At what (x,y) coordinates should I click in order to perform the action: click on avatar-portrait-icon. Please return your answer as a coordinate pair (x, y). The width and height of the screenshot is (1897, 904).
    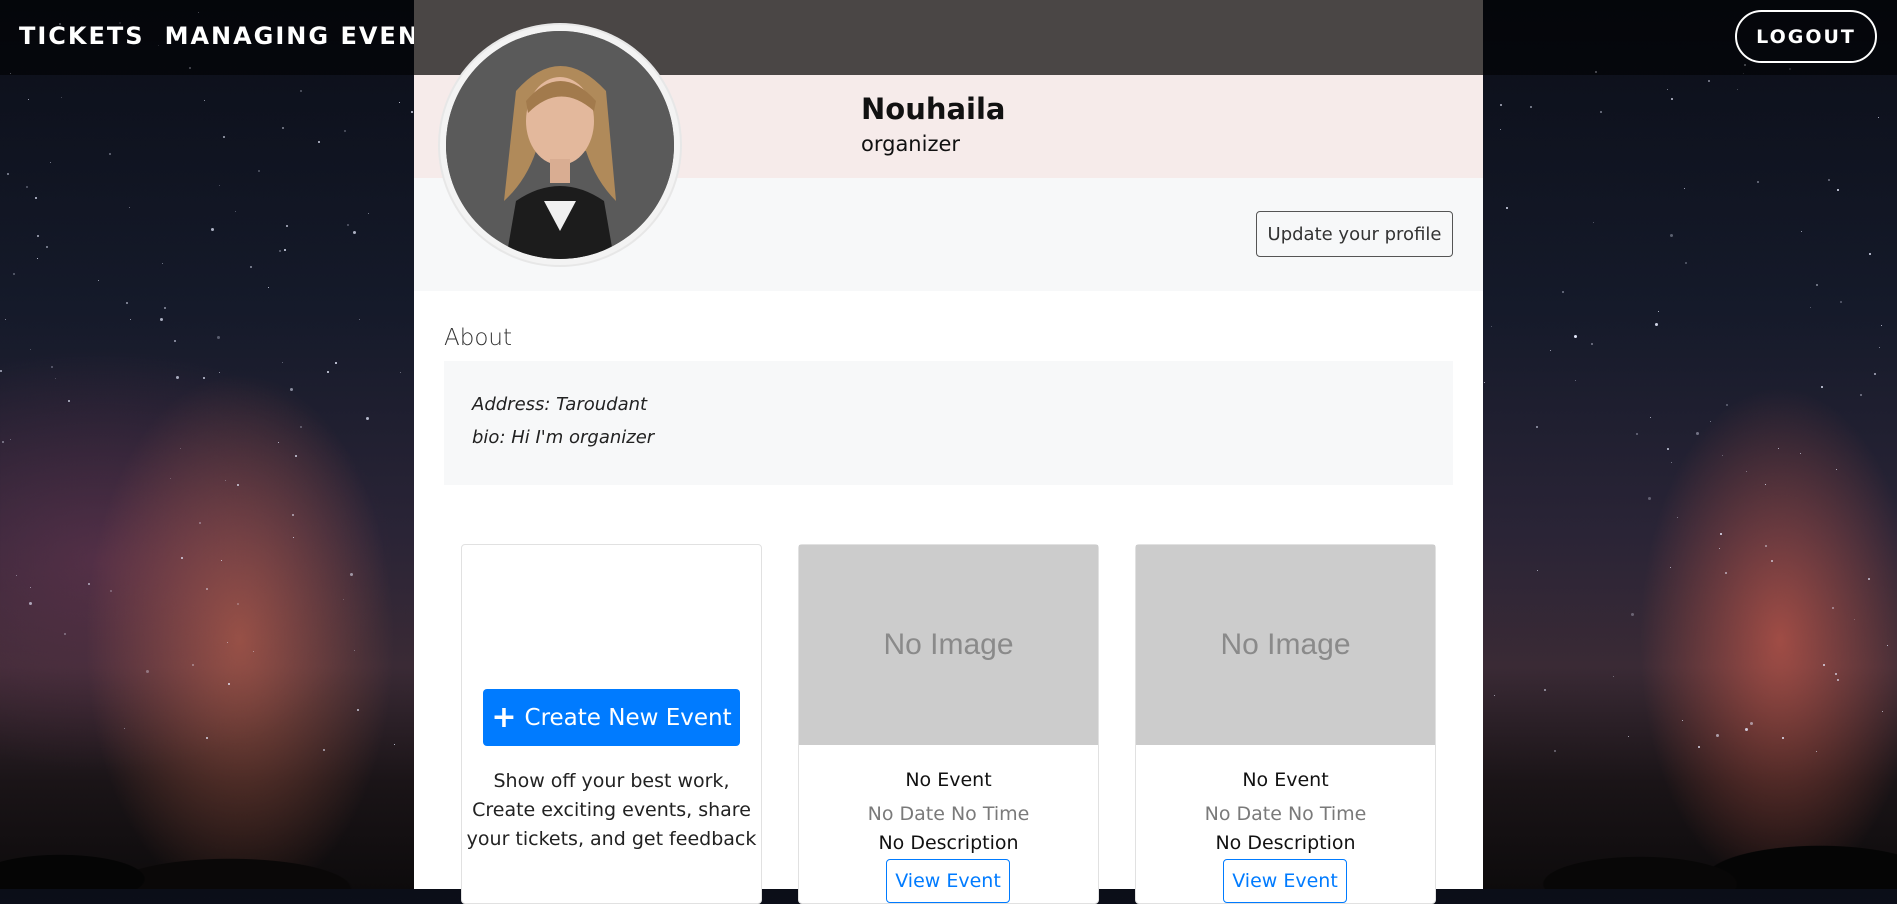
    Looking at the image, I should click on (560, 145).